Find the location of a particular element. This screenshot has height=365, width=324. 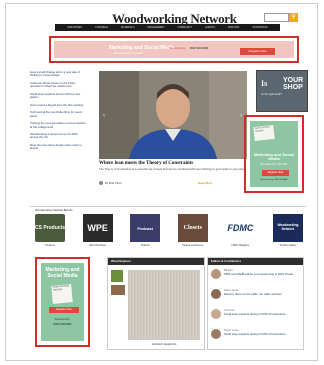

banner-ad-sponsor-brand: RED BOARD is located at coordinates (199, 48).